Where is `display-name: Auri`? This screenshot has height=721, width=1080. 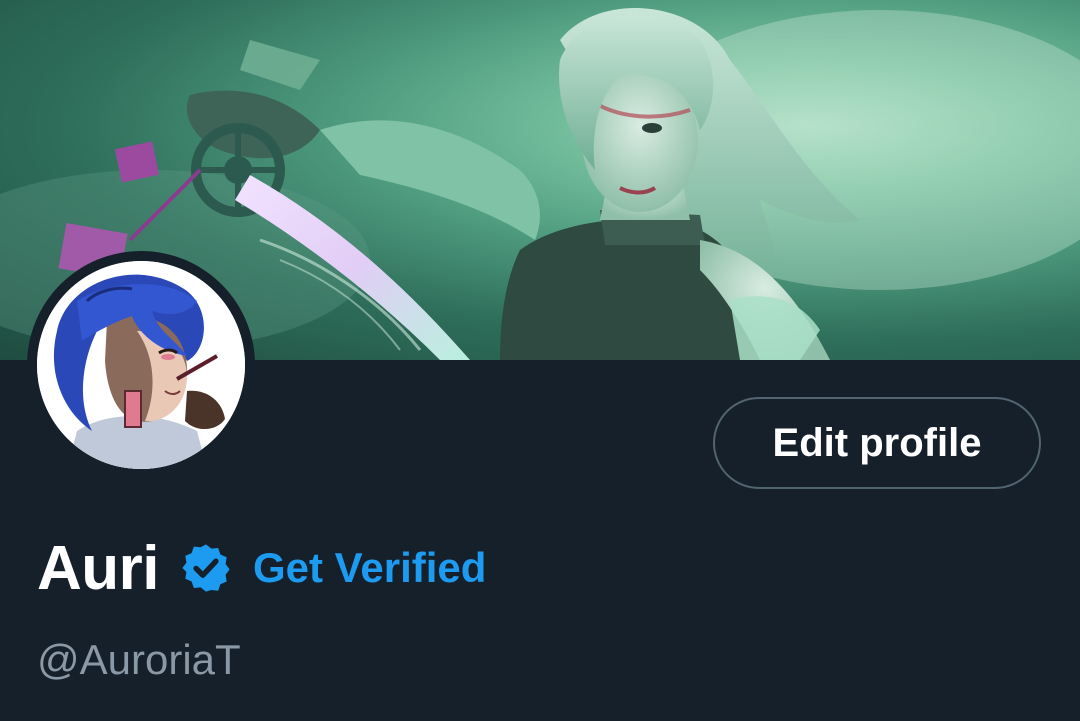
display-name: Auri is located at coordinates (98, 568).